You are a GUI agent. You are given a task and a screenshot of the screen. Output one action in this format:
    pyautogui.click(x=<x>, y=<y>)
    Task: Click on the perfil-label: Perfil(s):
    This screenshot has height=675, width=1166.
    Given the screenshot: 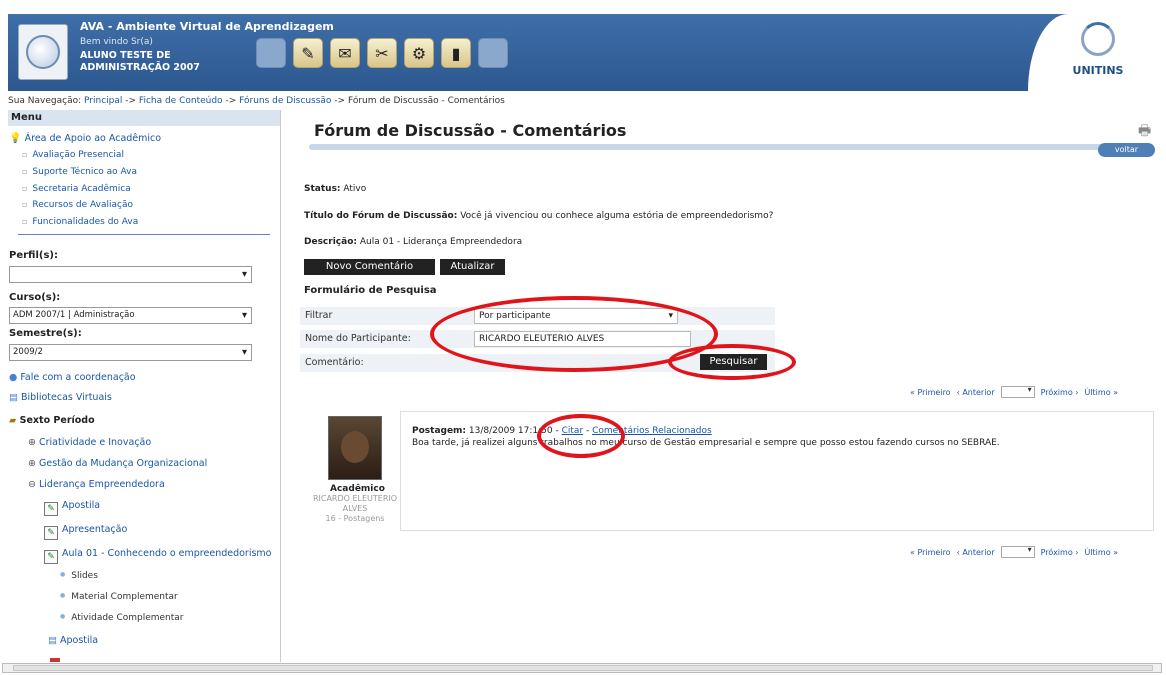 What is the action you would take?
    pyautogui.click(x=33, y=255)
    